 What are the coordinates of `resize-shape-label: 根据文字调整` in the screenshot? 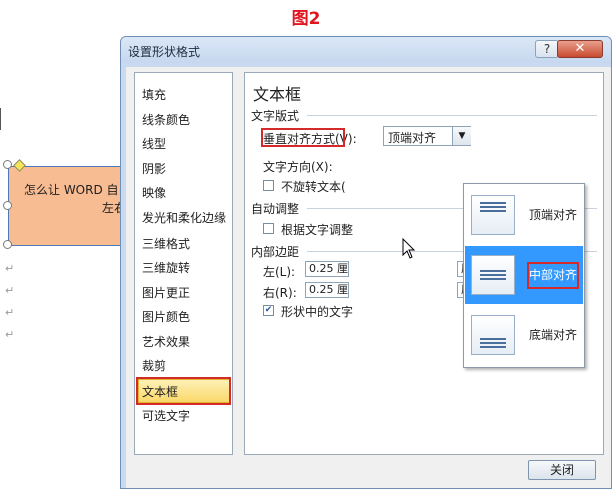 It's located at (317, 230).